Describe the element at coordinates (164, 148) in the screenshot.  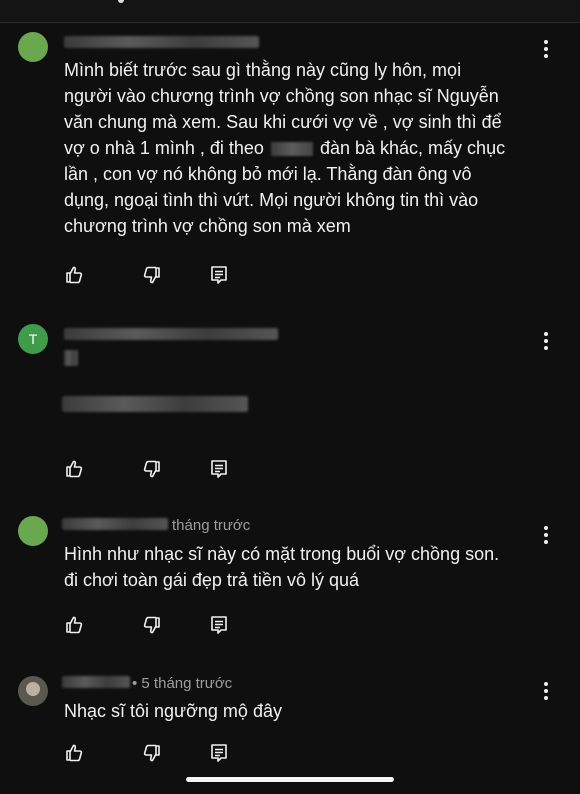
I see `comment-line-part: vợ o nhà 1 mình , đi theo` at that location.